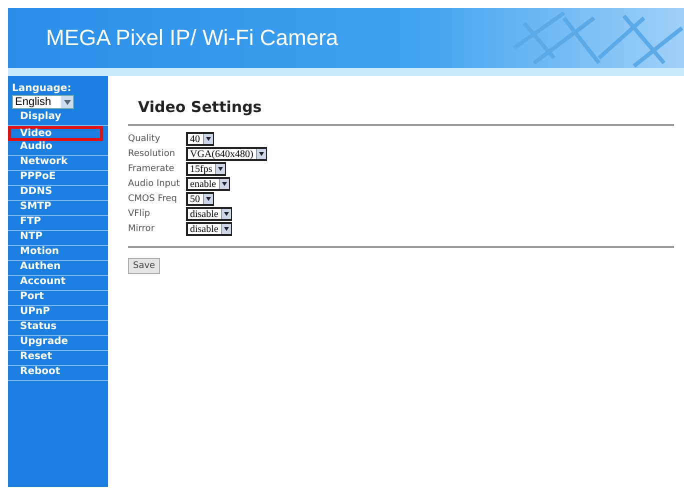 The width and height of the screenshot is (684, 496). I want to click on header-title: MEGA Pixel IP/ Wi-Fi Camera, so click(192, 38).